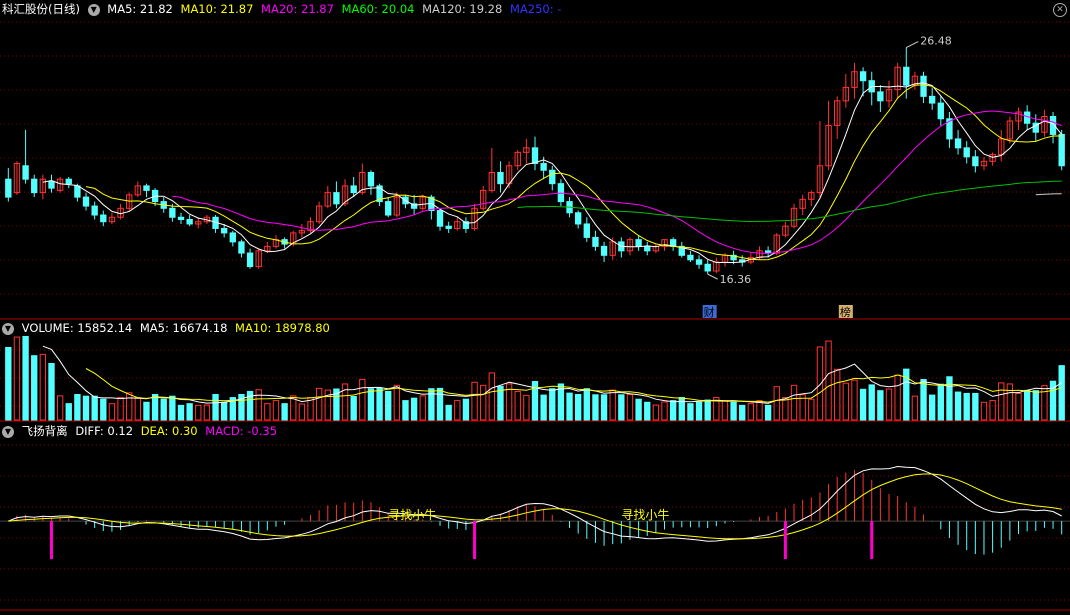  Describe the element at coordinates (1048, 194) in the screenshot. I see `ma120-line` at that location.